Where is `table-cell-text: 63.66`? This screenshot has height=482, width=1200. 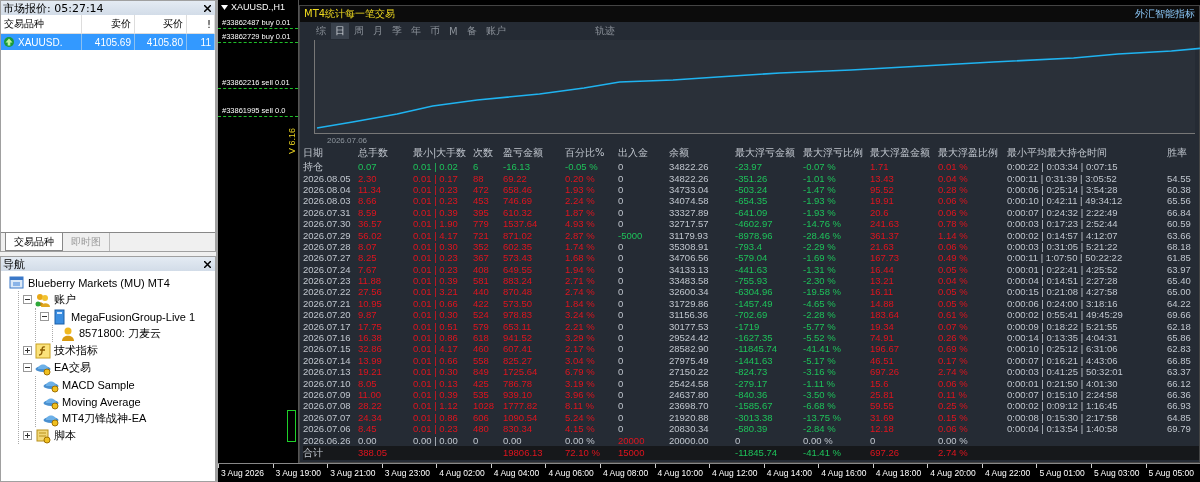 table-cell-text: 63.66 is located at coordinates (1179, 235).